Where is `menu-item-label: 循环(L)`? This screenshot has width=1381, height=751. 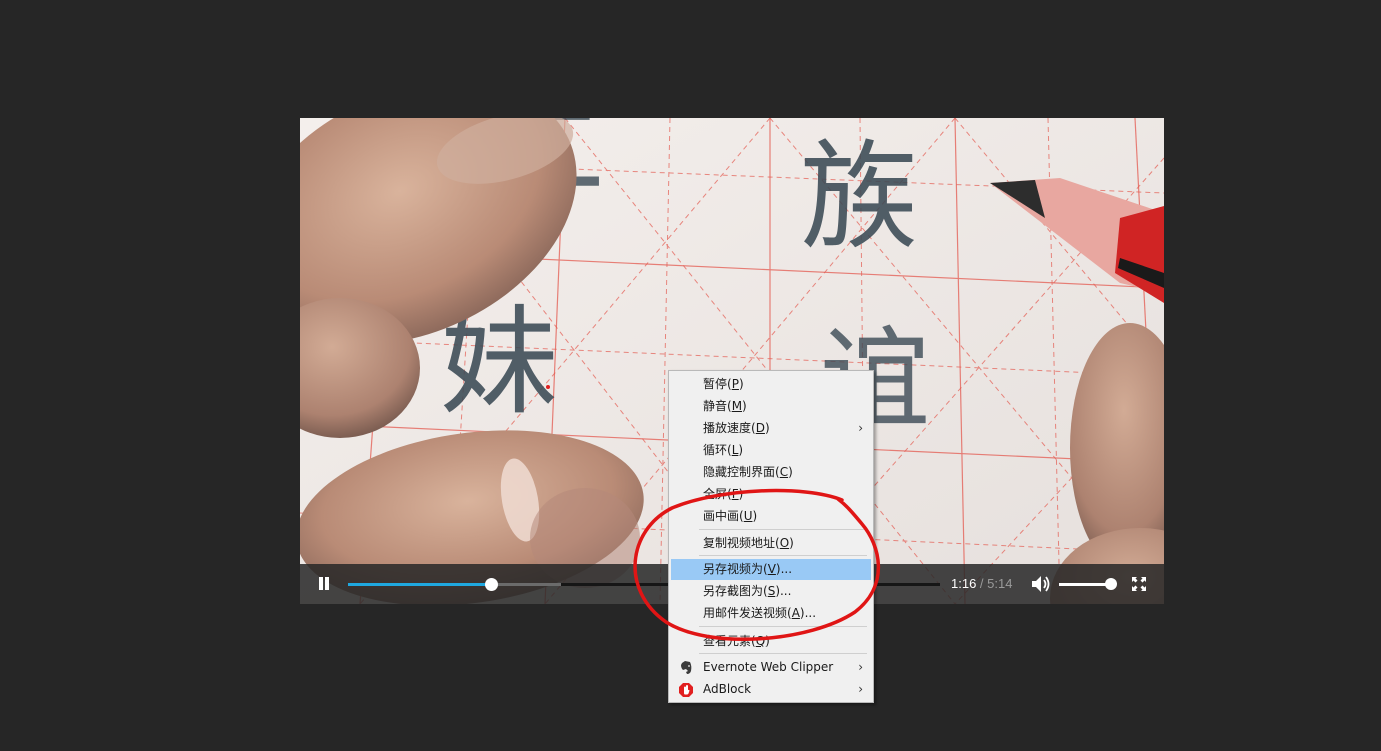
menu-item-label: 循环(L) is located at coordinates (723, 450).